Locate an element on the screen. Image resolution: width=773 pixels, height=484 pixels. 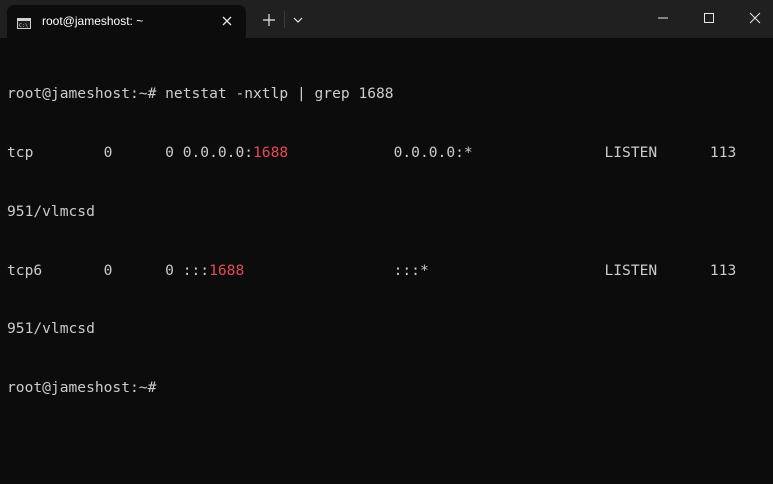
tab-title: root@jameshost: ~ is located at coordinates (93, 21).